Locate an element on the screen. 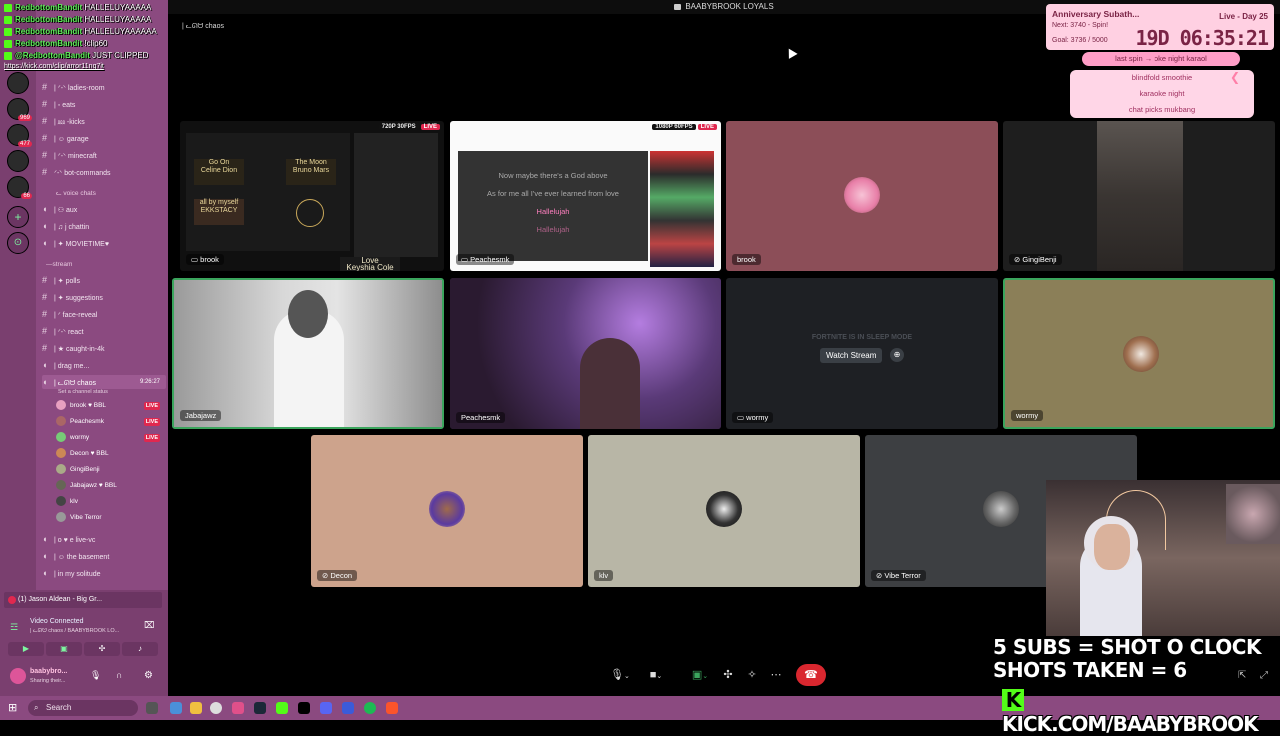  activities-icon: ✣ is located at coordinates (728, 675).